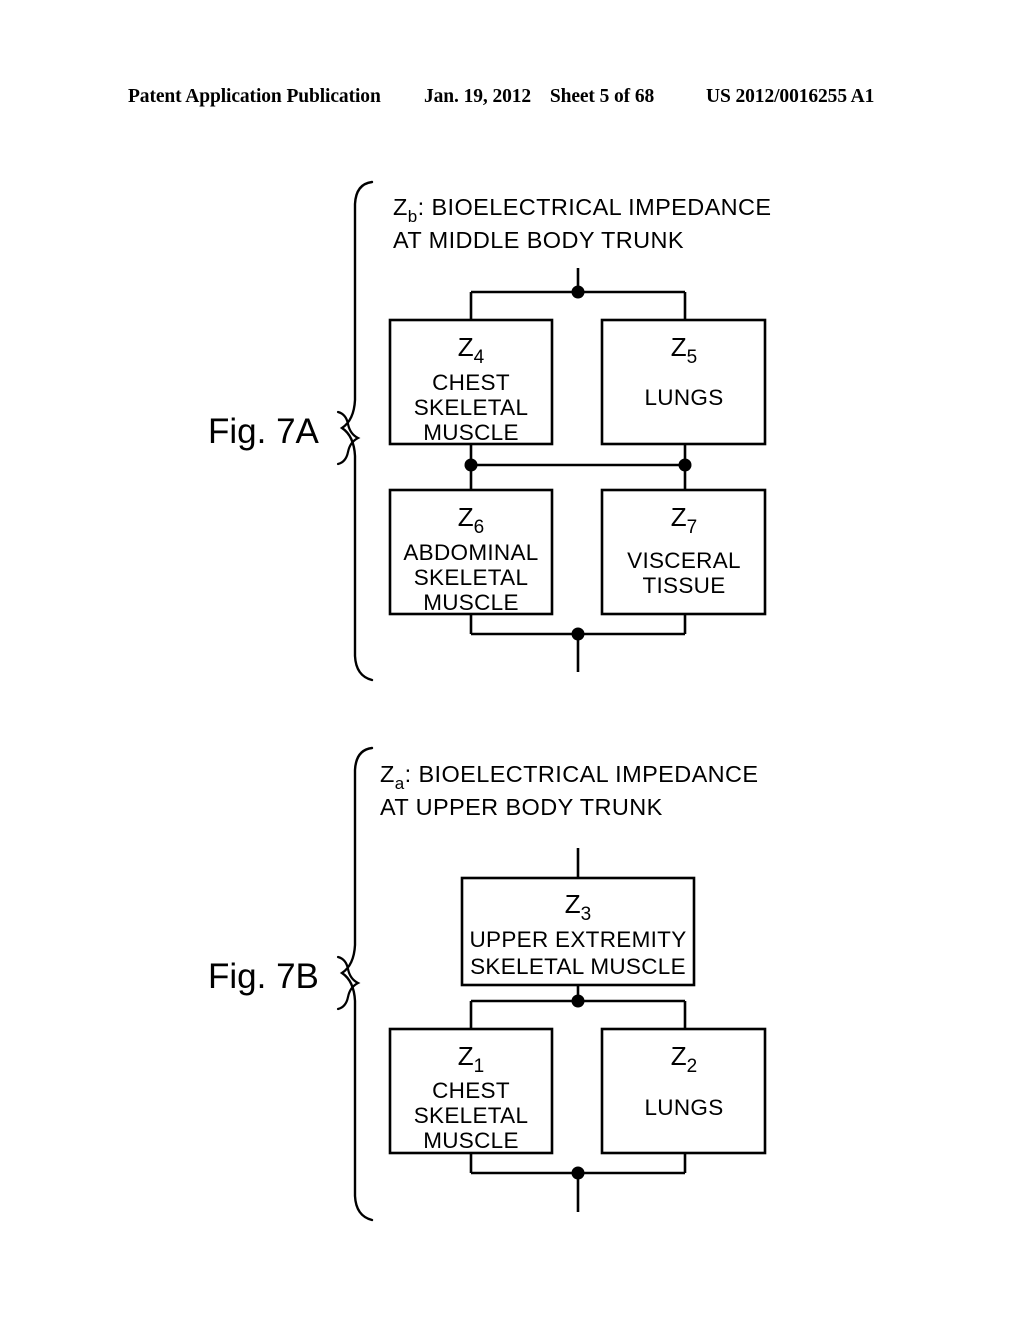 The height and width of the screenshot is (1320, 1024). What do you see at coordinates (471, 1140) in the screenshot?
I see `impedance-box-z1-line3: MUSCLE` at bounding box center [471, 1140].